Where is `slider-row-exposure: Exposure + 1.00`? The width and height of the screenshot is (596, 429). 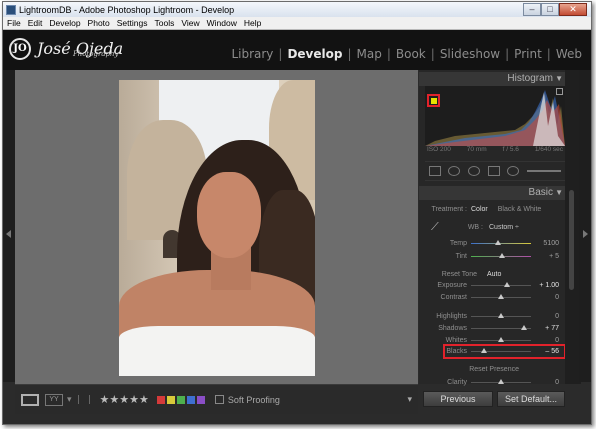 slider-row-exposure: Exposure + 1.00 is located at coordinates (495, 285).